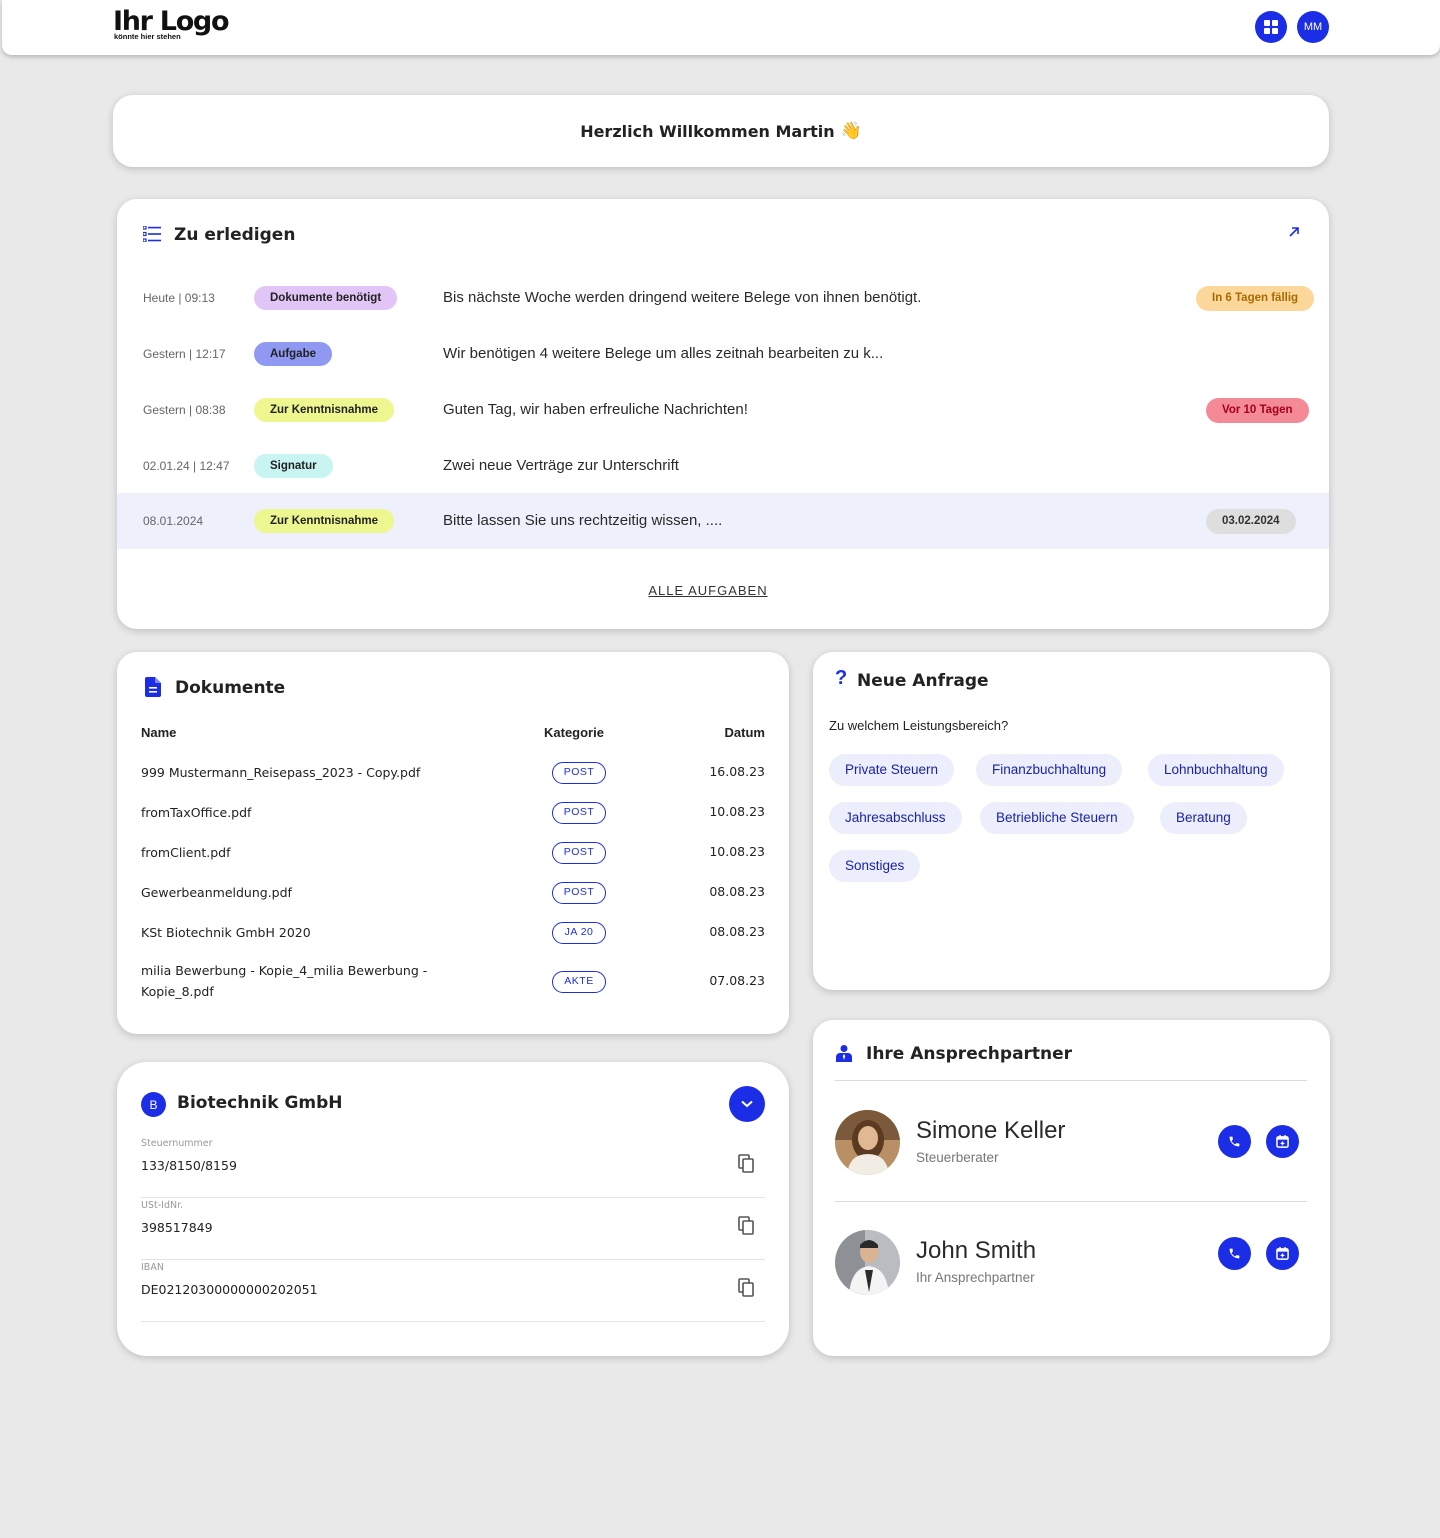 The width and height of the screenshot is (1440, 1538). I want to click on task-time: Gestern | 12:17, so click(184, 354).